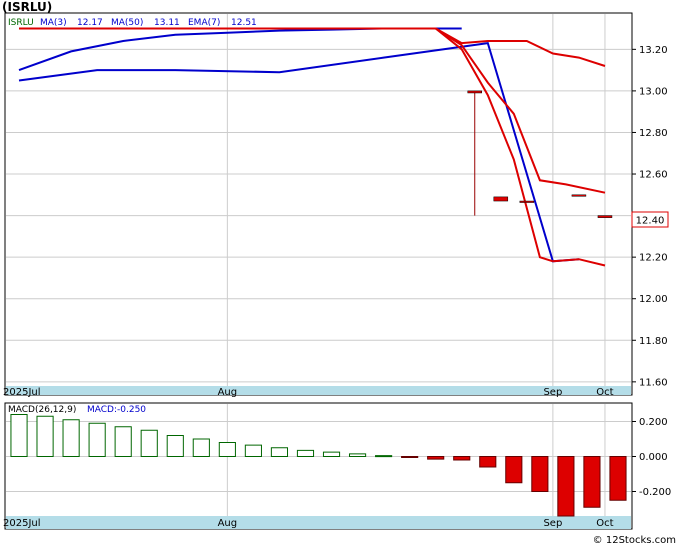 The width and height of the screenshot is (680, 550). I want to click on legend-ma3-label: MA(3), so click(53, 23).